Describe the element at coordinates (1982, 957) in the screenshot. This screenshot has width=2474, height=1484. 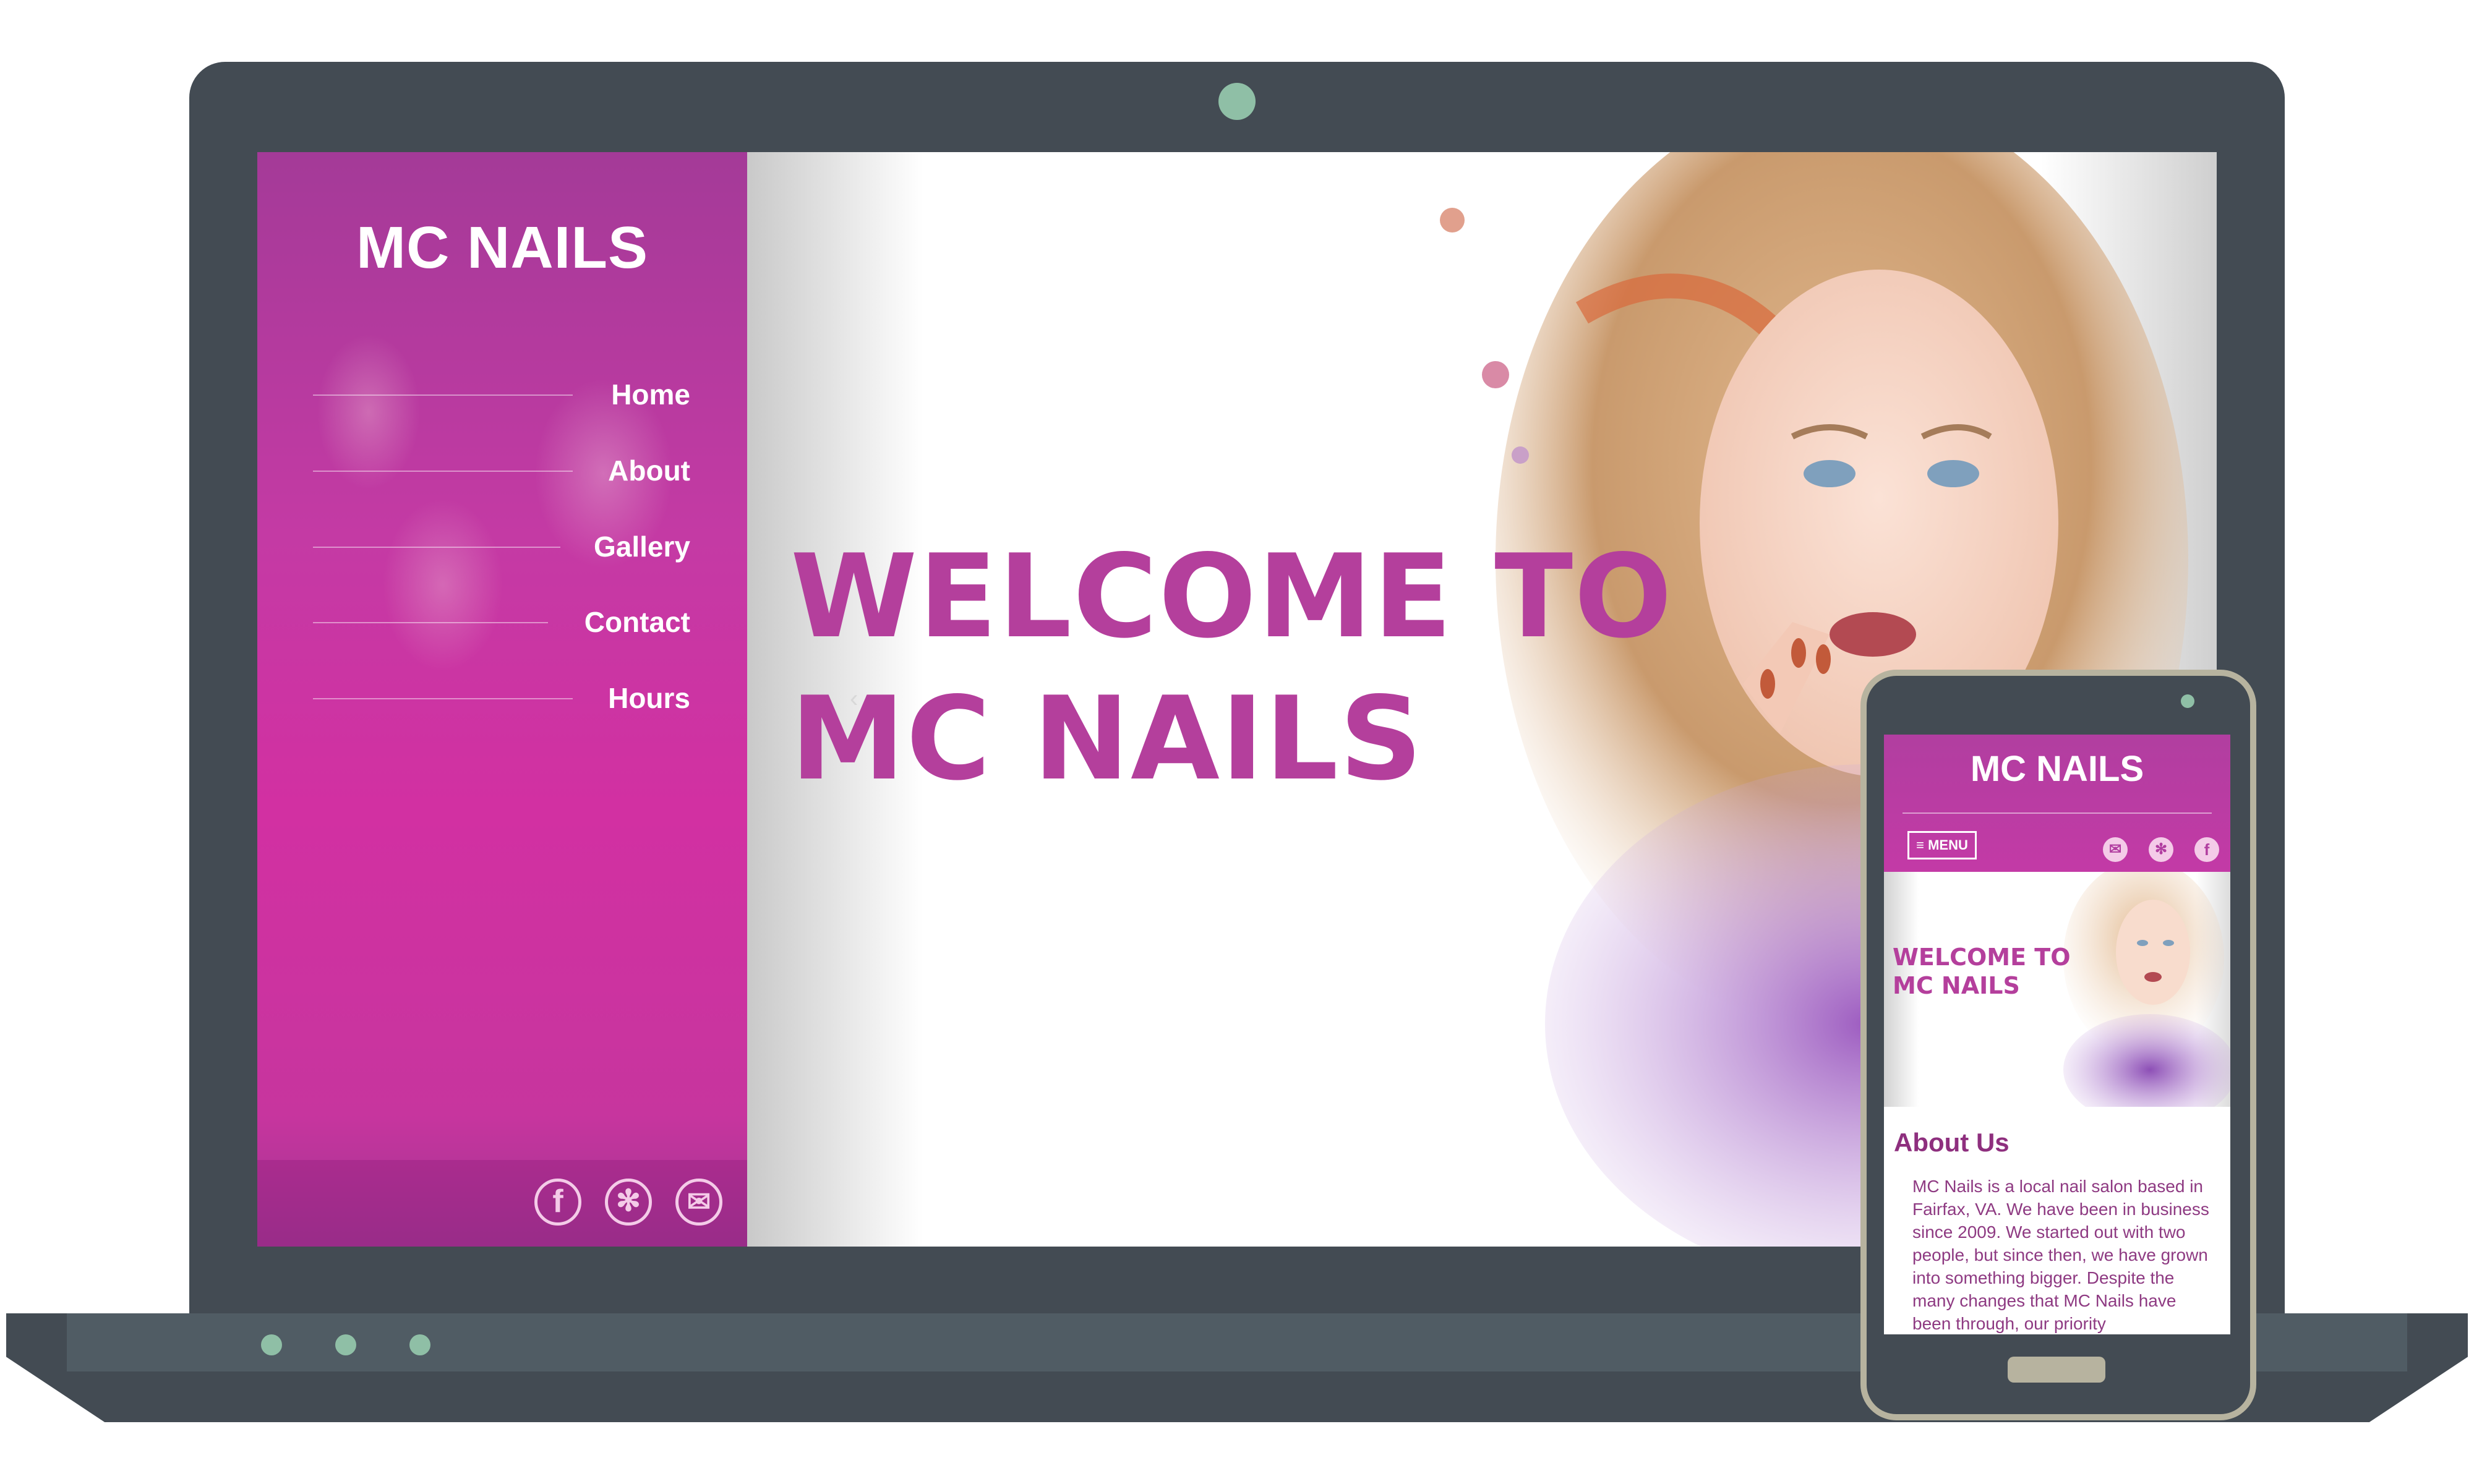
I see `mobile-hero-title-line1: WELCOME TO` at that location.